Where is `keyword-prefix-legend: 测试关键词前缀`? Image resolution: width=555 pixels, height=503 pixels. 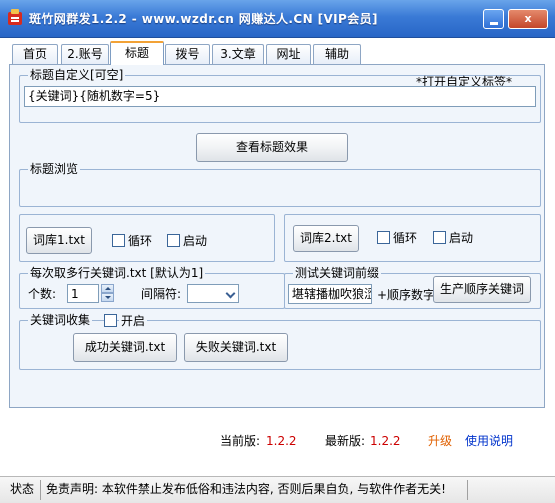
keyword-prefix-legend: 测试关键词前缀 is located at coordinates (337, 273).